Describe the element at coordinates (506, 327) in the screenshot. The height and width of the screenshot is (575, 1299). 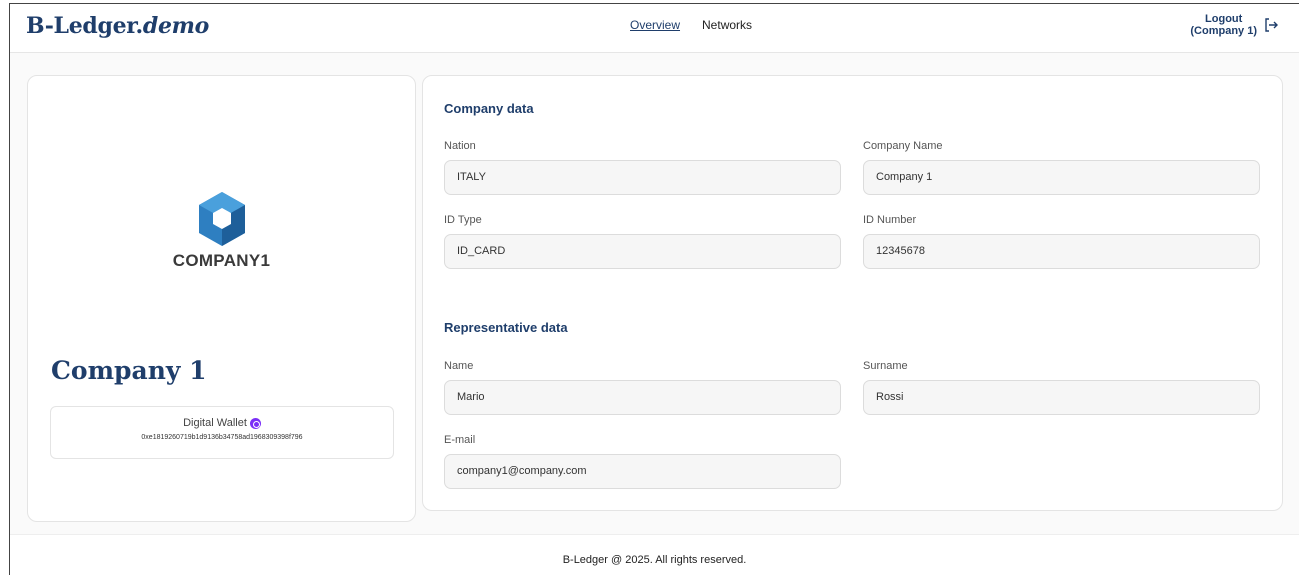
I see `section-representative-data: Representative data` at that location.